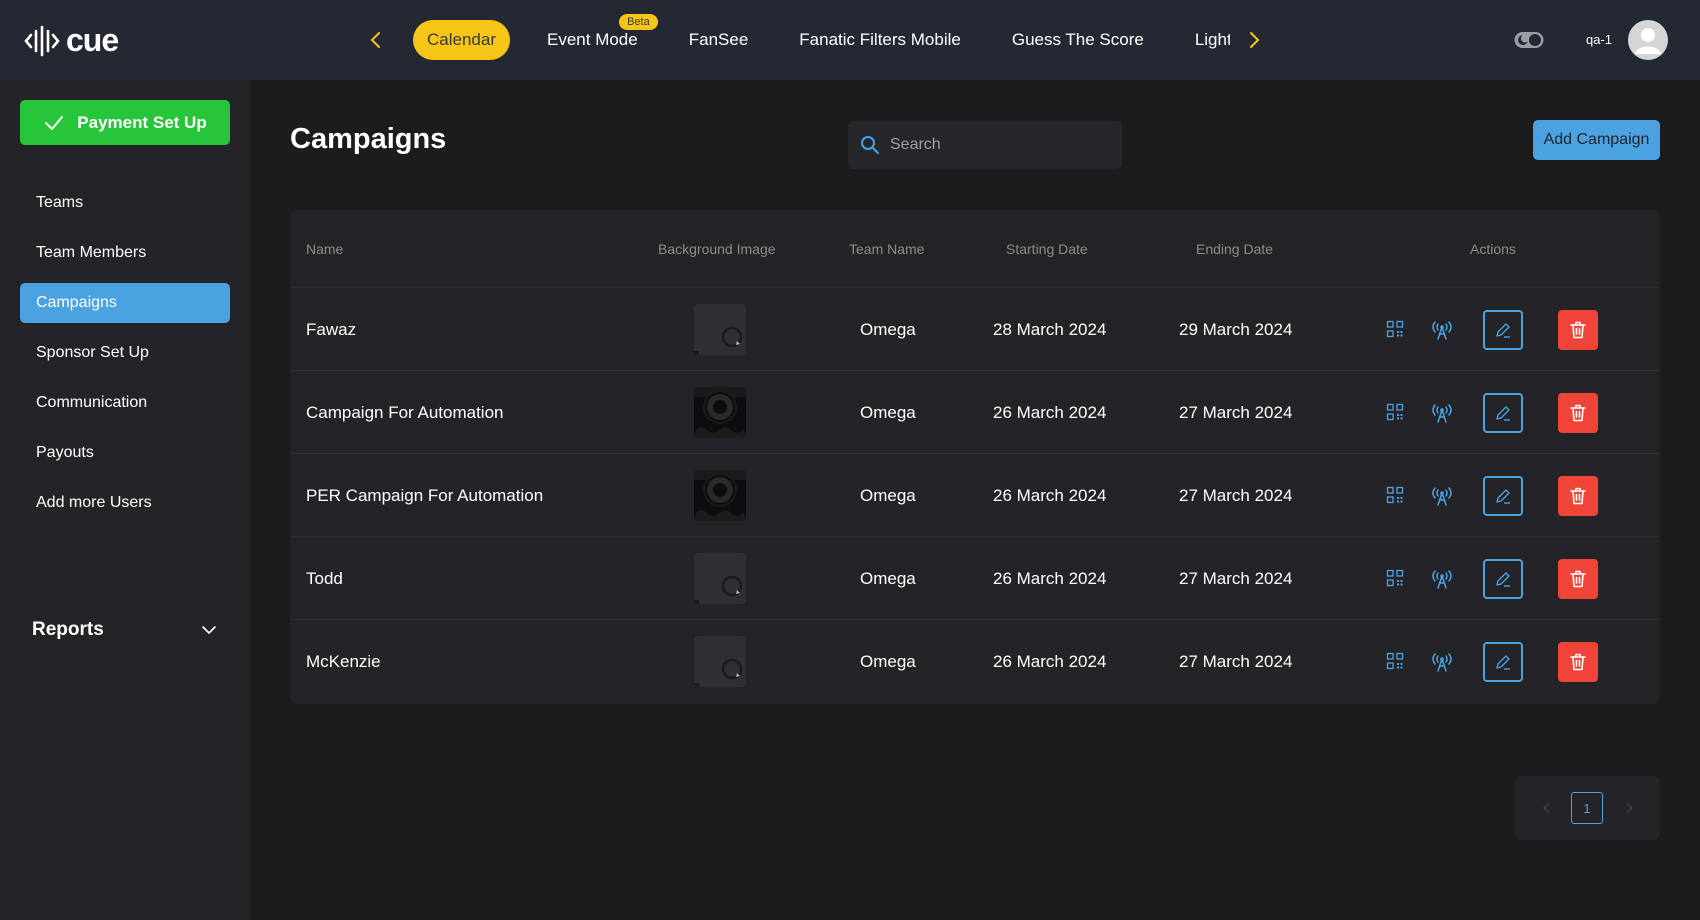 This screenshot has height=920, width=1700. Describe the element at coordinates (975, 661) in the screenshot. I see `table-row: McKenzie Omega 26 March 2024 27 March 2024` at that location.